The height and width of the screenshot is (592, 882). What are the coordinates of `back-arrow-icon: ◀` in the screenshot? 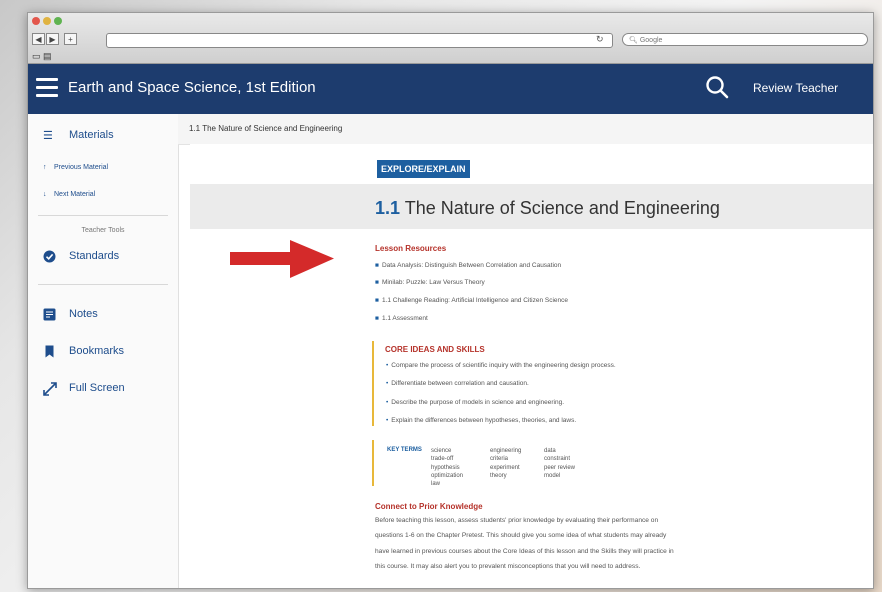 It's located at (38, 39).